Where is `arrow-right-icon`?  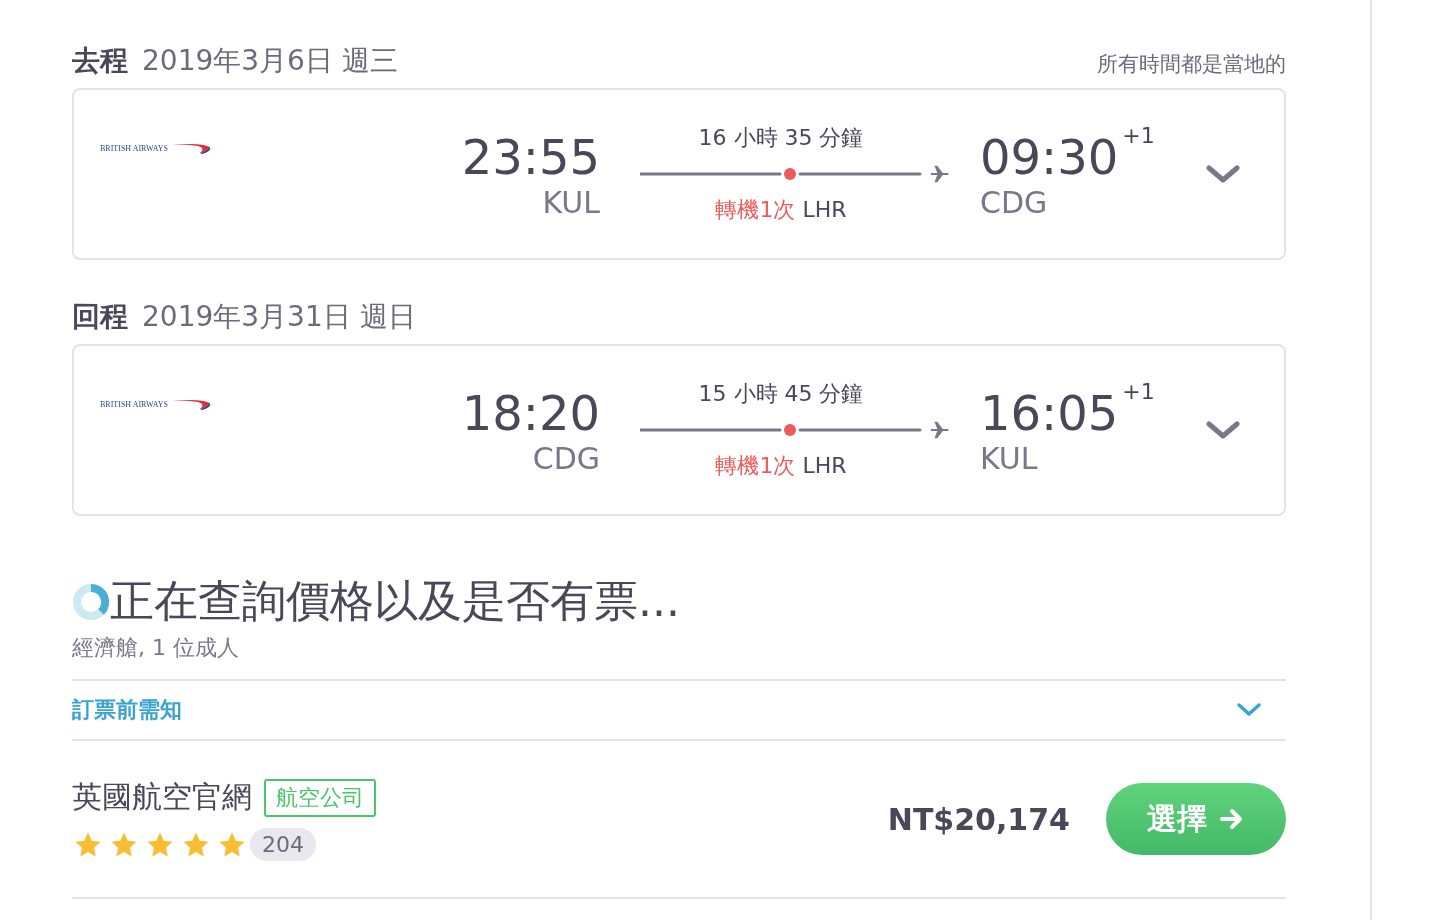 arrow-right-icon is located at coordinates (1232, 819).